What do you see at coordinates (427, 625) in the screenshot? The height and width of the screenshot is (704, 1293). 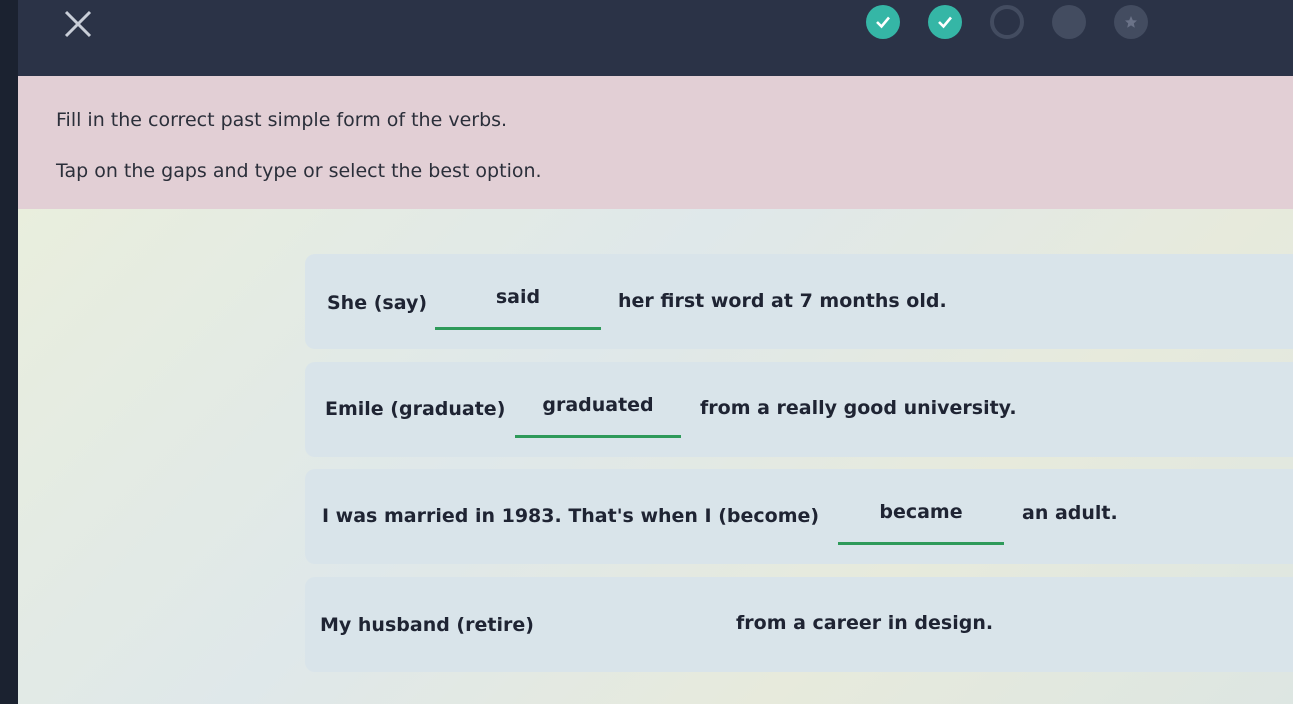 I see `sentence-prefix: My husband (retire)` at bounding box center [427, 625].